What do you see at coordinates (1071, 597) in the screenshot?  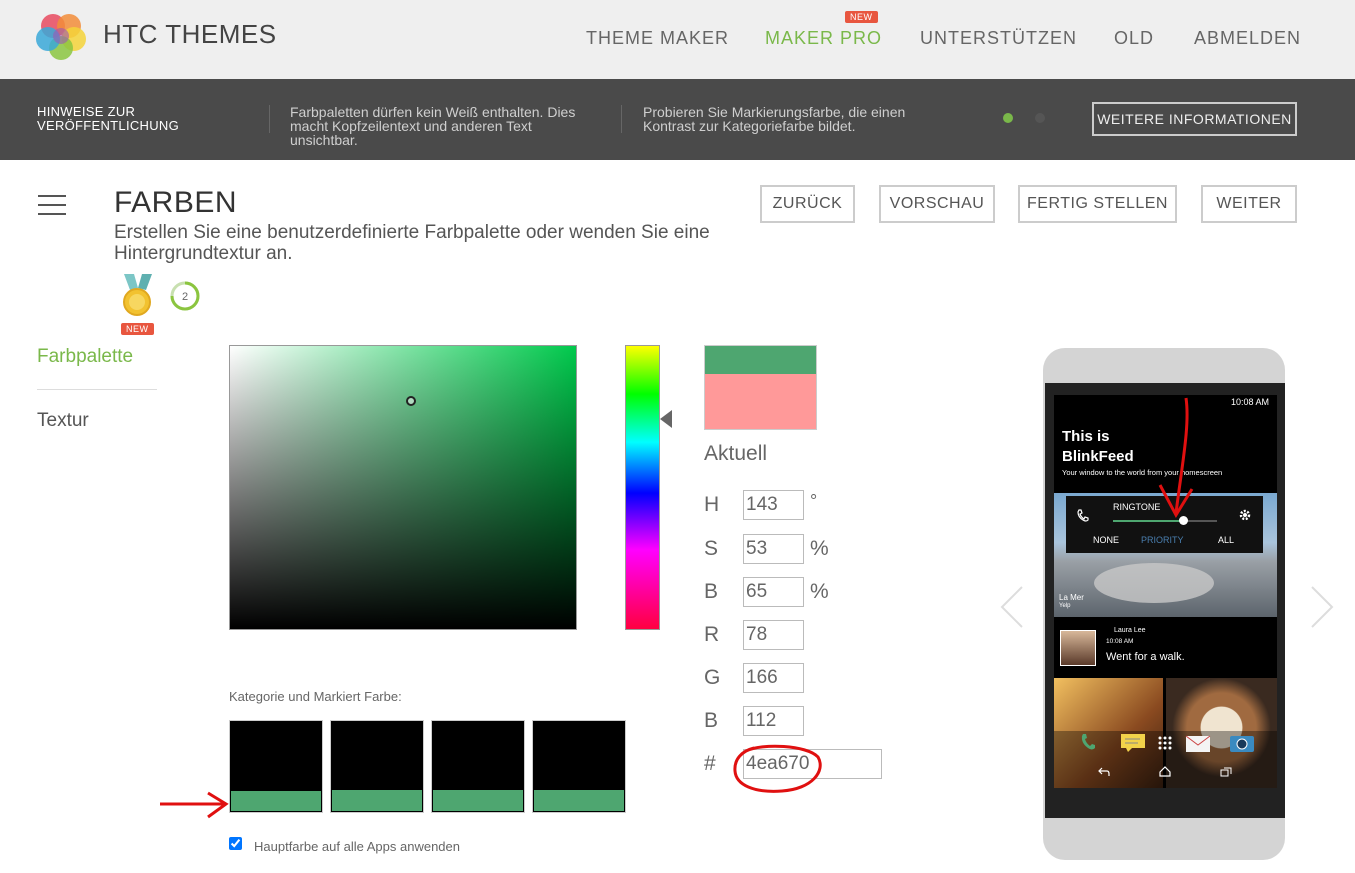 I see `place-name: La Mer` at bounding box center [1071, 597].